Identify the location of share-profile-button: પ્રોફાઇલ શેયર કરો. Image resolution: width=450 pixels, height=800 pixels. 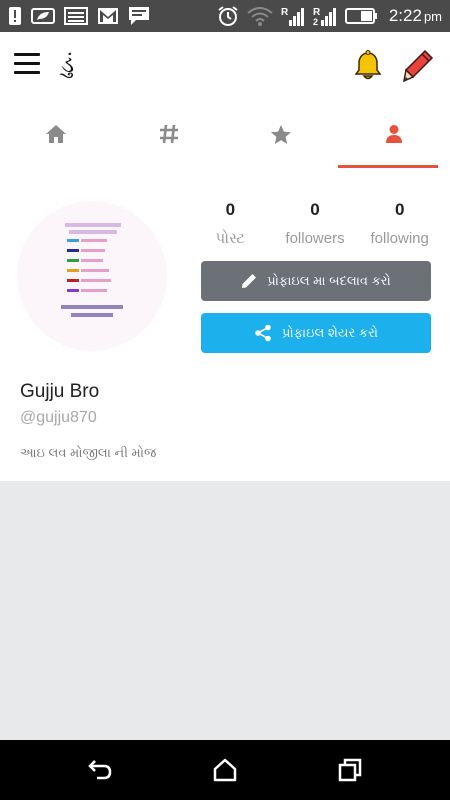
(316, 333).